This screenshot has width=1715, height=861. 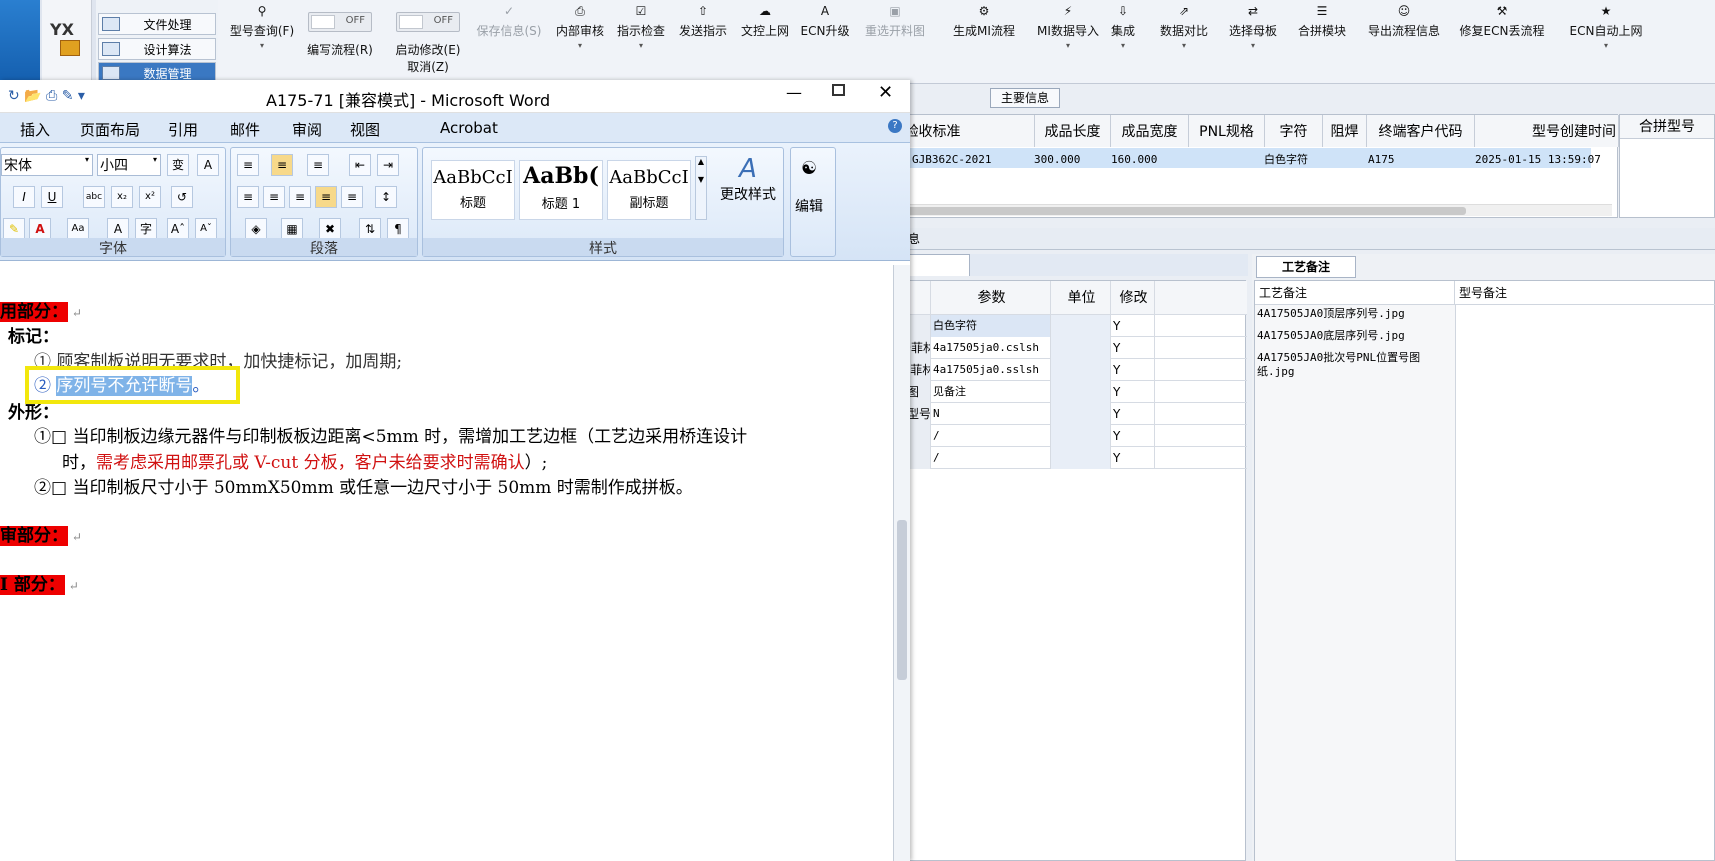 What do you see at coordinates (326, 197) in the screenshot?
I see `justify-icon: ≡` at bounding box center [326, 197].